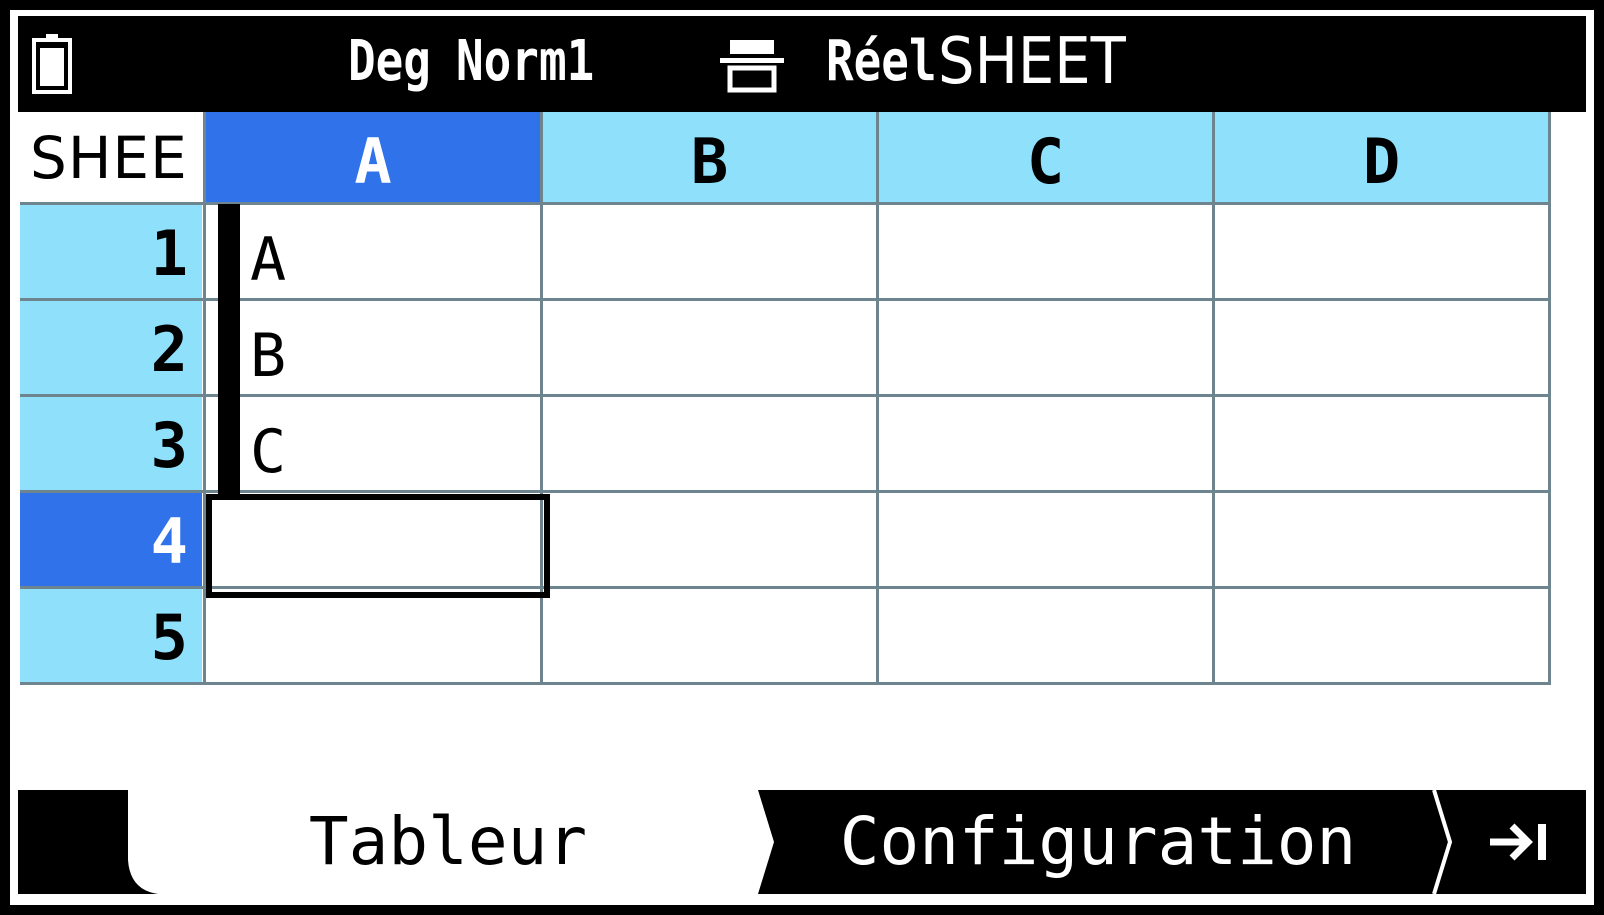 This screenshot has height=915, width=1604. I want to click on cell-a2: B, so click(373, 347).